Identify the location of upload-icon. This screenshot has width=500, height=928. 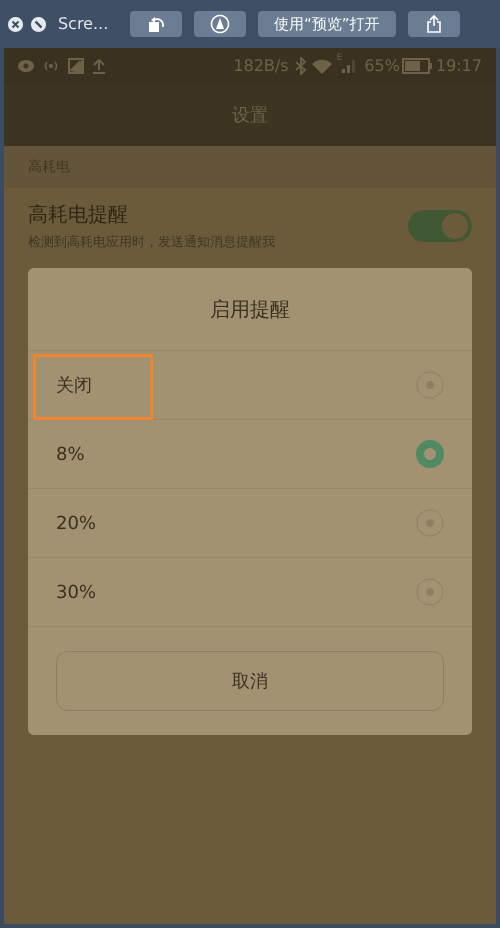
(99, 66).